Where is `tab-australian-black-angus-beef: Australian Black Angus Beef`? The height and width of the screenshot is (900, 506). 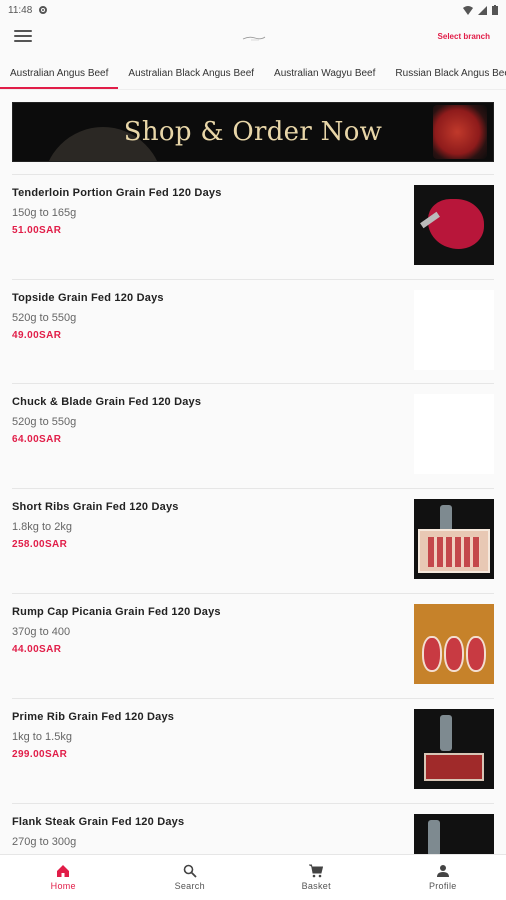
tab-australian-black-angus-beef: Australian Black Angus Beef is located at coordinates (191, 74).